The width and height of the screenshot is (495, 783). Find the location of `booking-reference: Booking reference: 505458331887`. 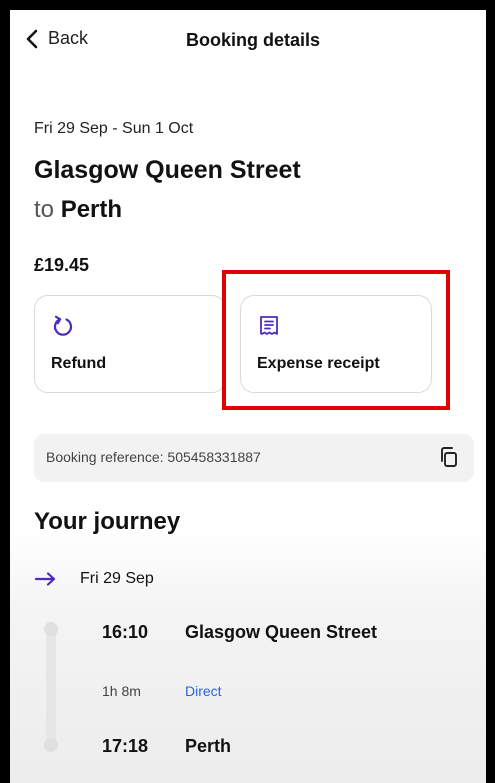

booking-reference: Booking reference: 505458331887 is located at coordinates (153, 457).